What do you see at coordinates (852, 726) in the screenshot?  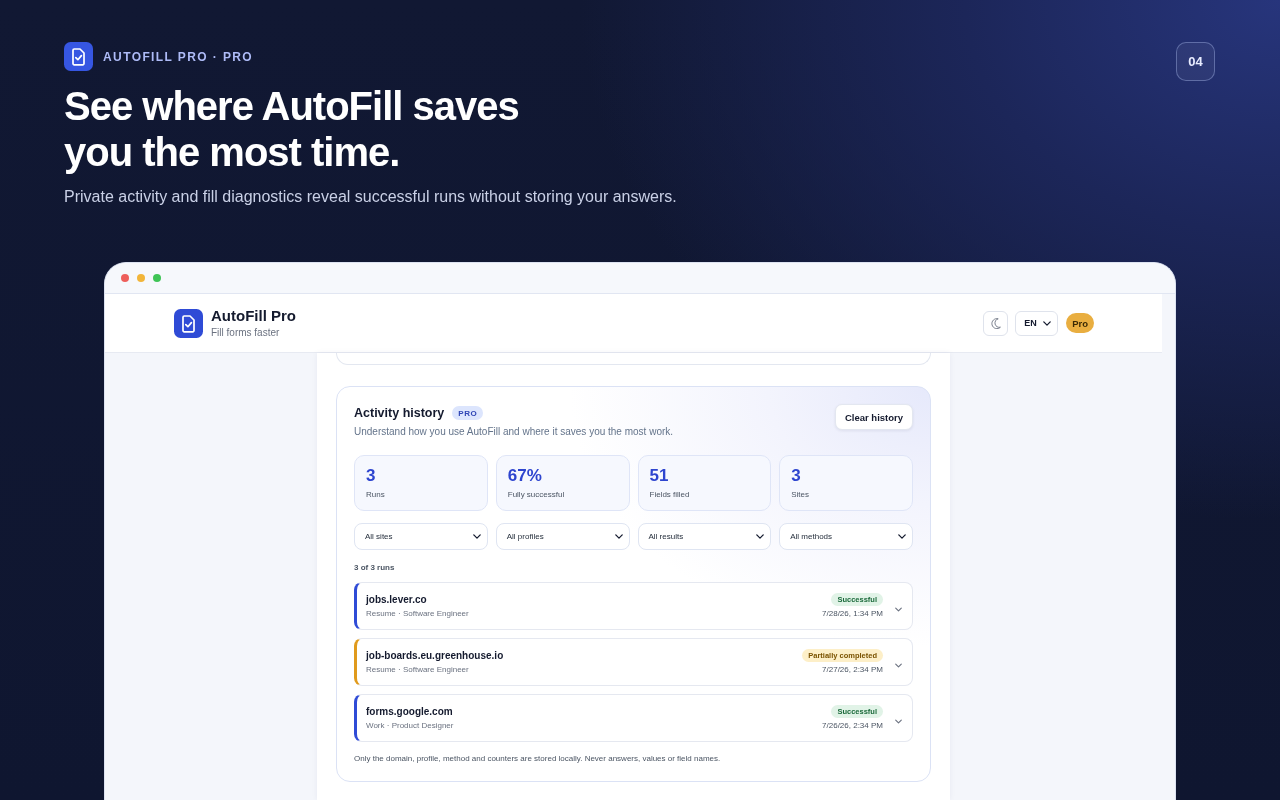 I see `run-date: 7/26/26, 2:34 PM` at bounding box center [852, 726].